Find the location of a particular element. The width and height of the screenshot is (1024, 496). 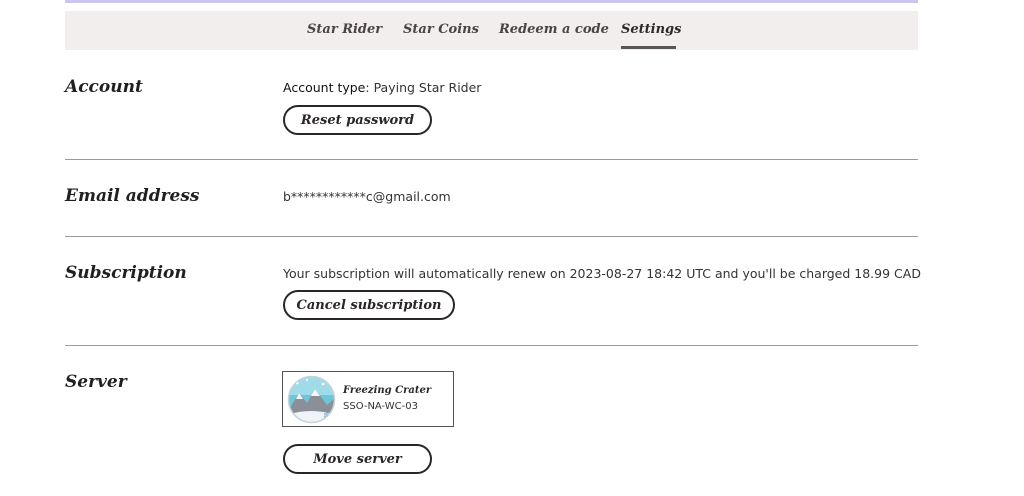

account-type-line: Account type: Paying Star Rider is located at coordinates (382, 87).